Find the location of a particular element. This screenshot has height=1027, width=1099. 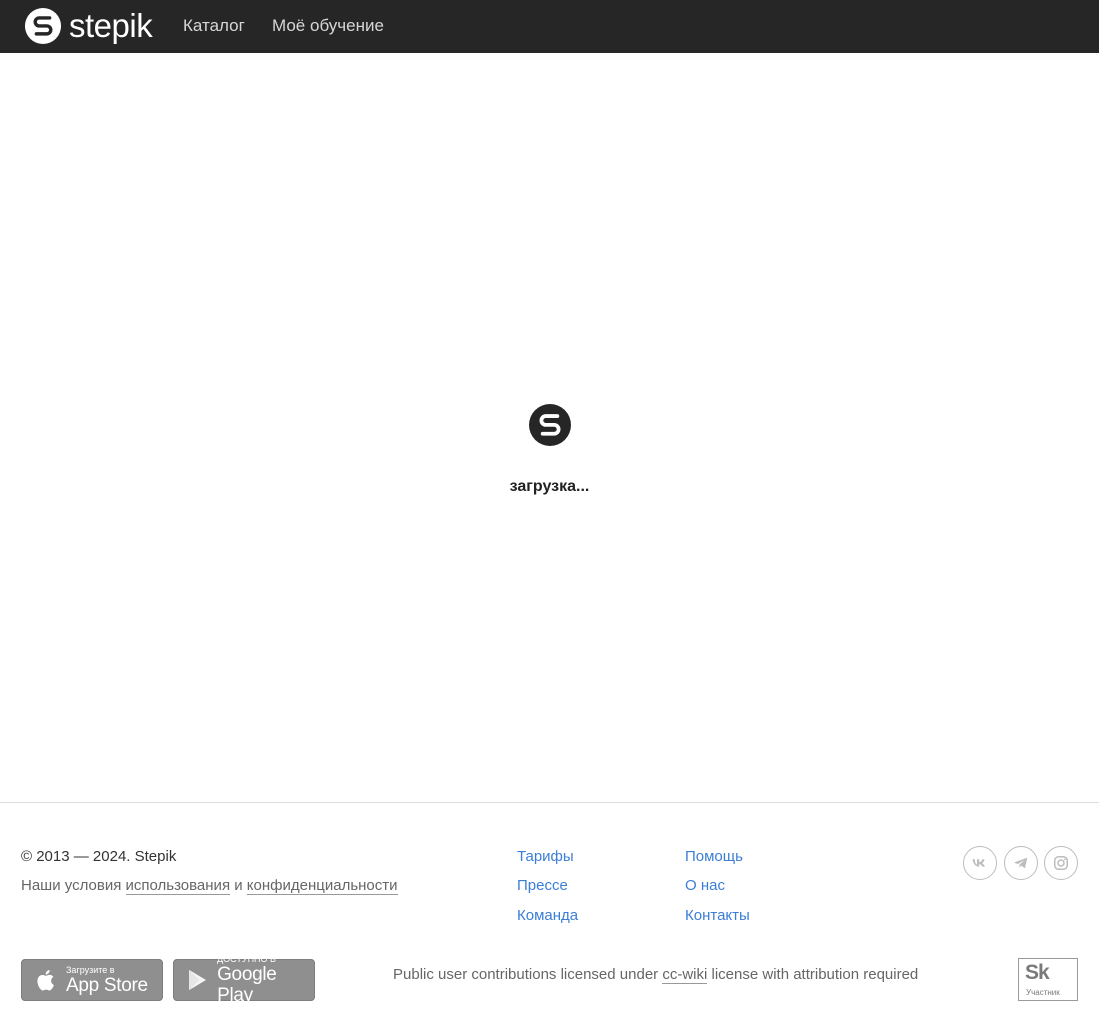

license-prefix: Public user contributions licensed under is located at coordinates (526, 974).